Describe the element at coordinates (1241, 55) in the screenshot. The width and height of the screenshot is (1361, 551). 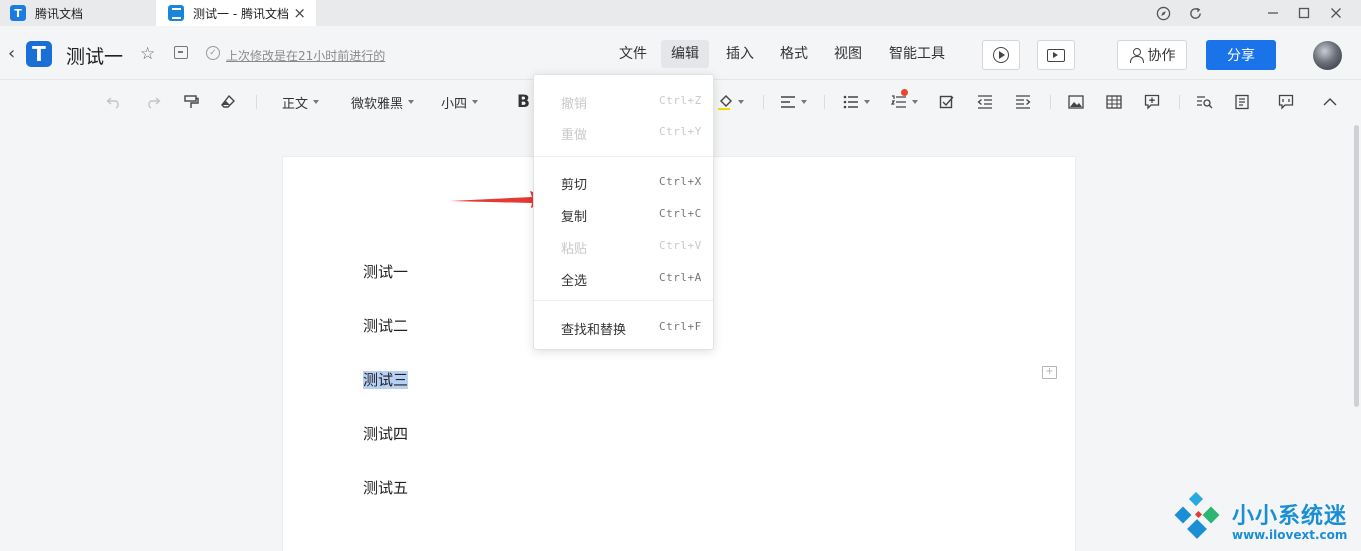
I see `share-button: 分享` at that location.